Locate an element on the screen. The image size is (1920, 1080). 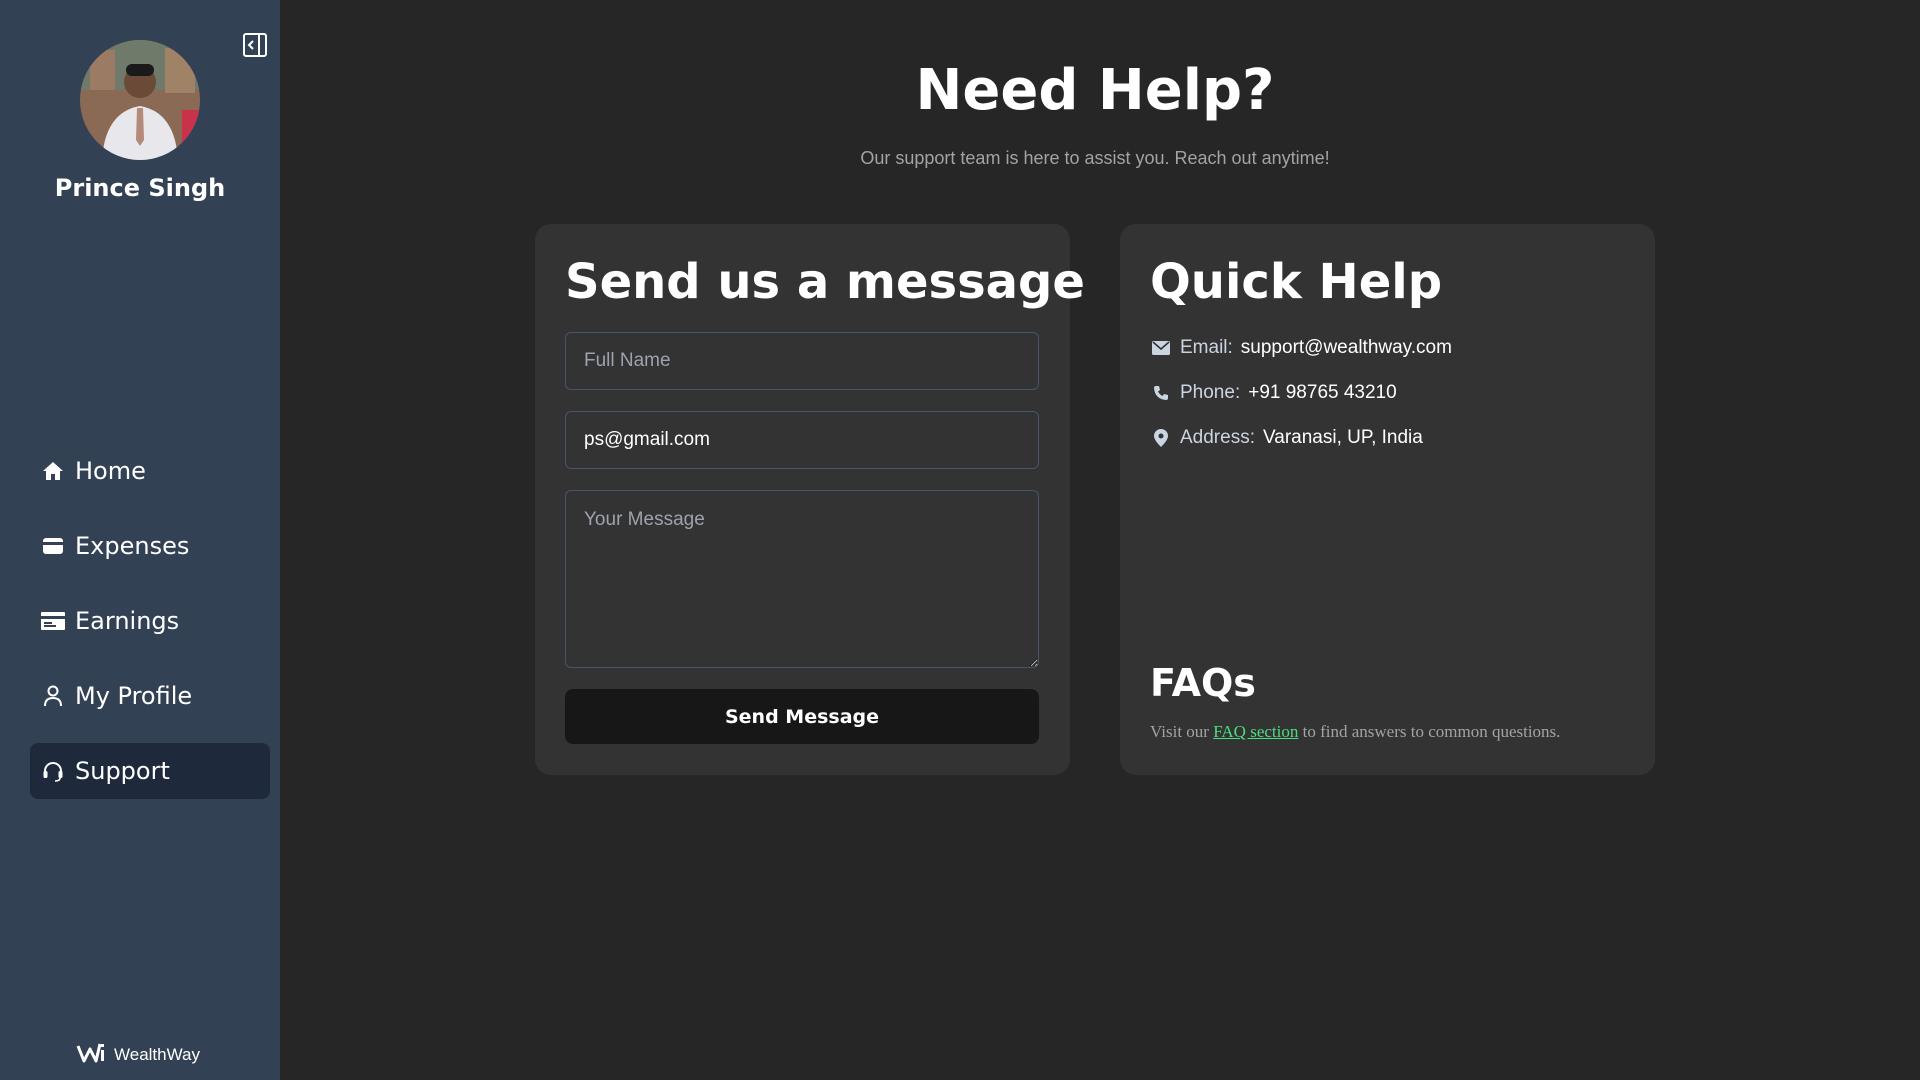
sidebar-item-support: Support is located at coordinates (150, 771).